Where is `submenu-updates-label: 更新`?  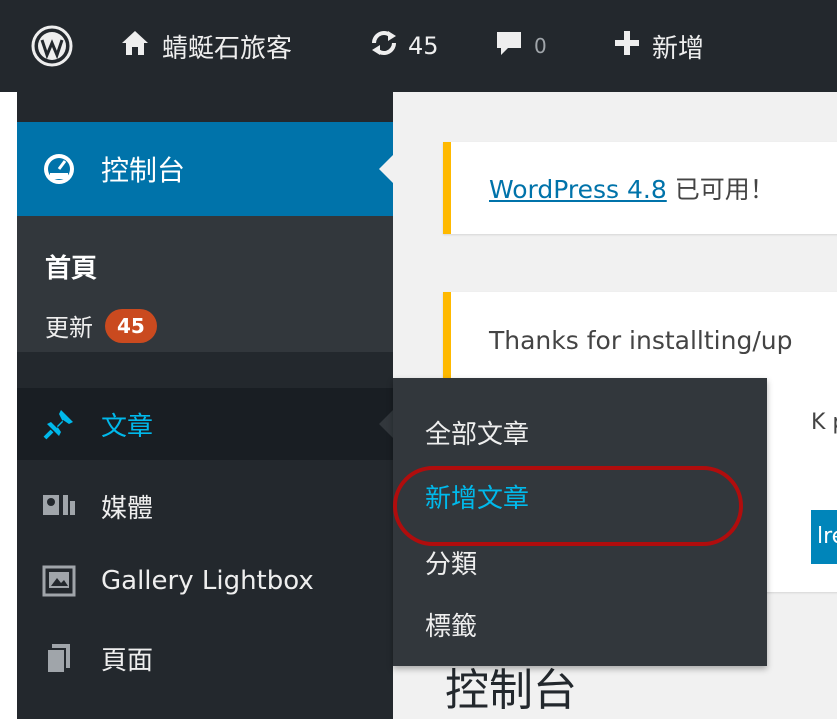 submenu-updates-label: 更新 is located at coordinates (69, 328).